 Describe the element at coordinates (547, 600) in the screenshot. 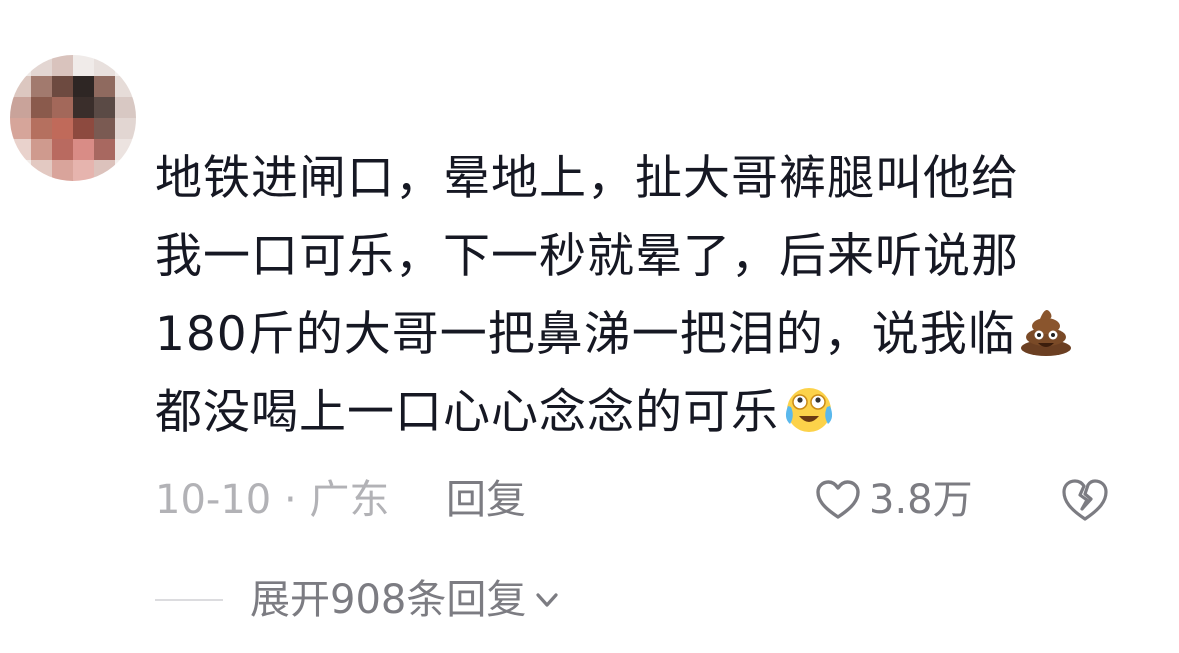

I see `chevron-down-icon` at that location.